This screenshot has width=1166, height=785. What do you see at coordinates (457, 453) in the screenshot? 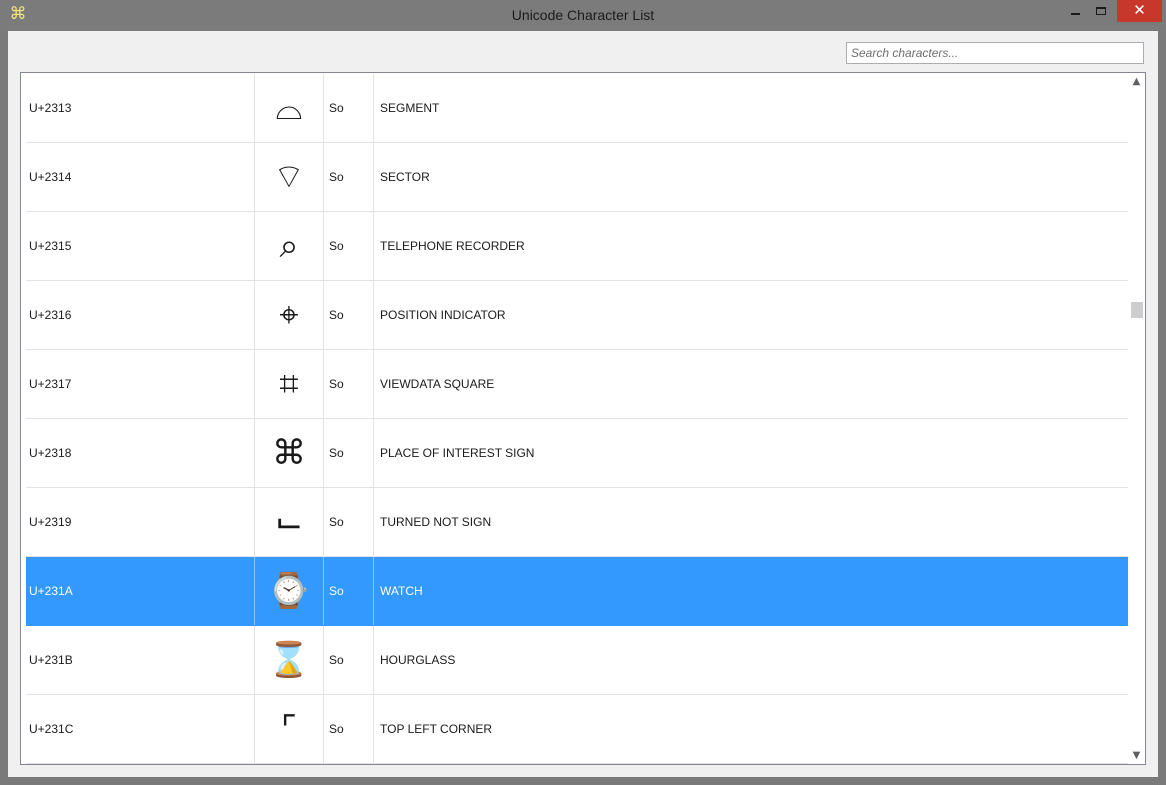
I see `name-cell: PLACE OF INTEREST SIGN` at bounding box center [457, 453].